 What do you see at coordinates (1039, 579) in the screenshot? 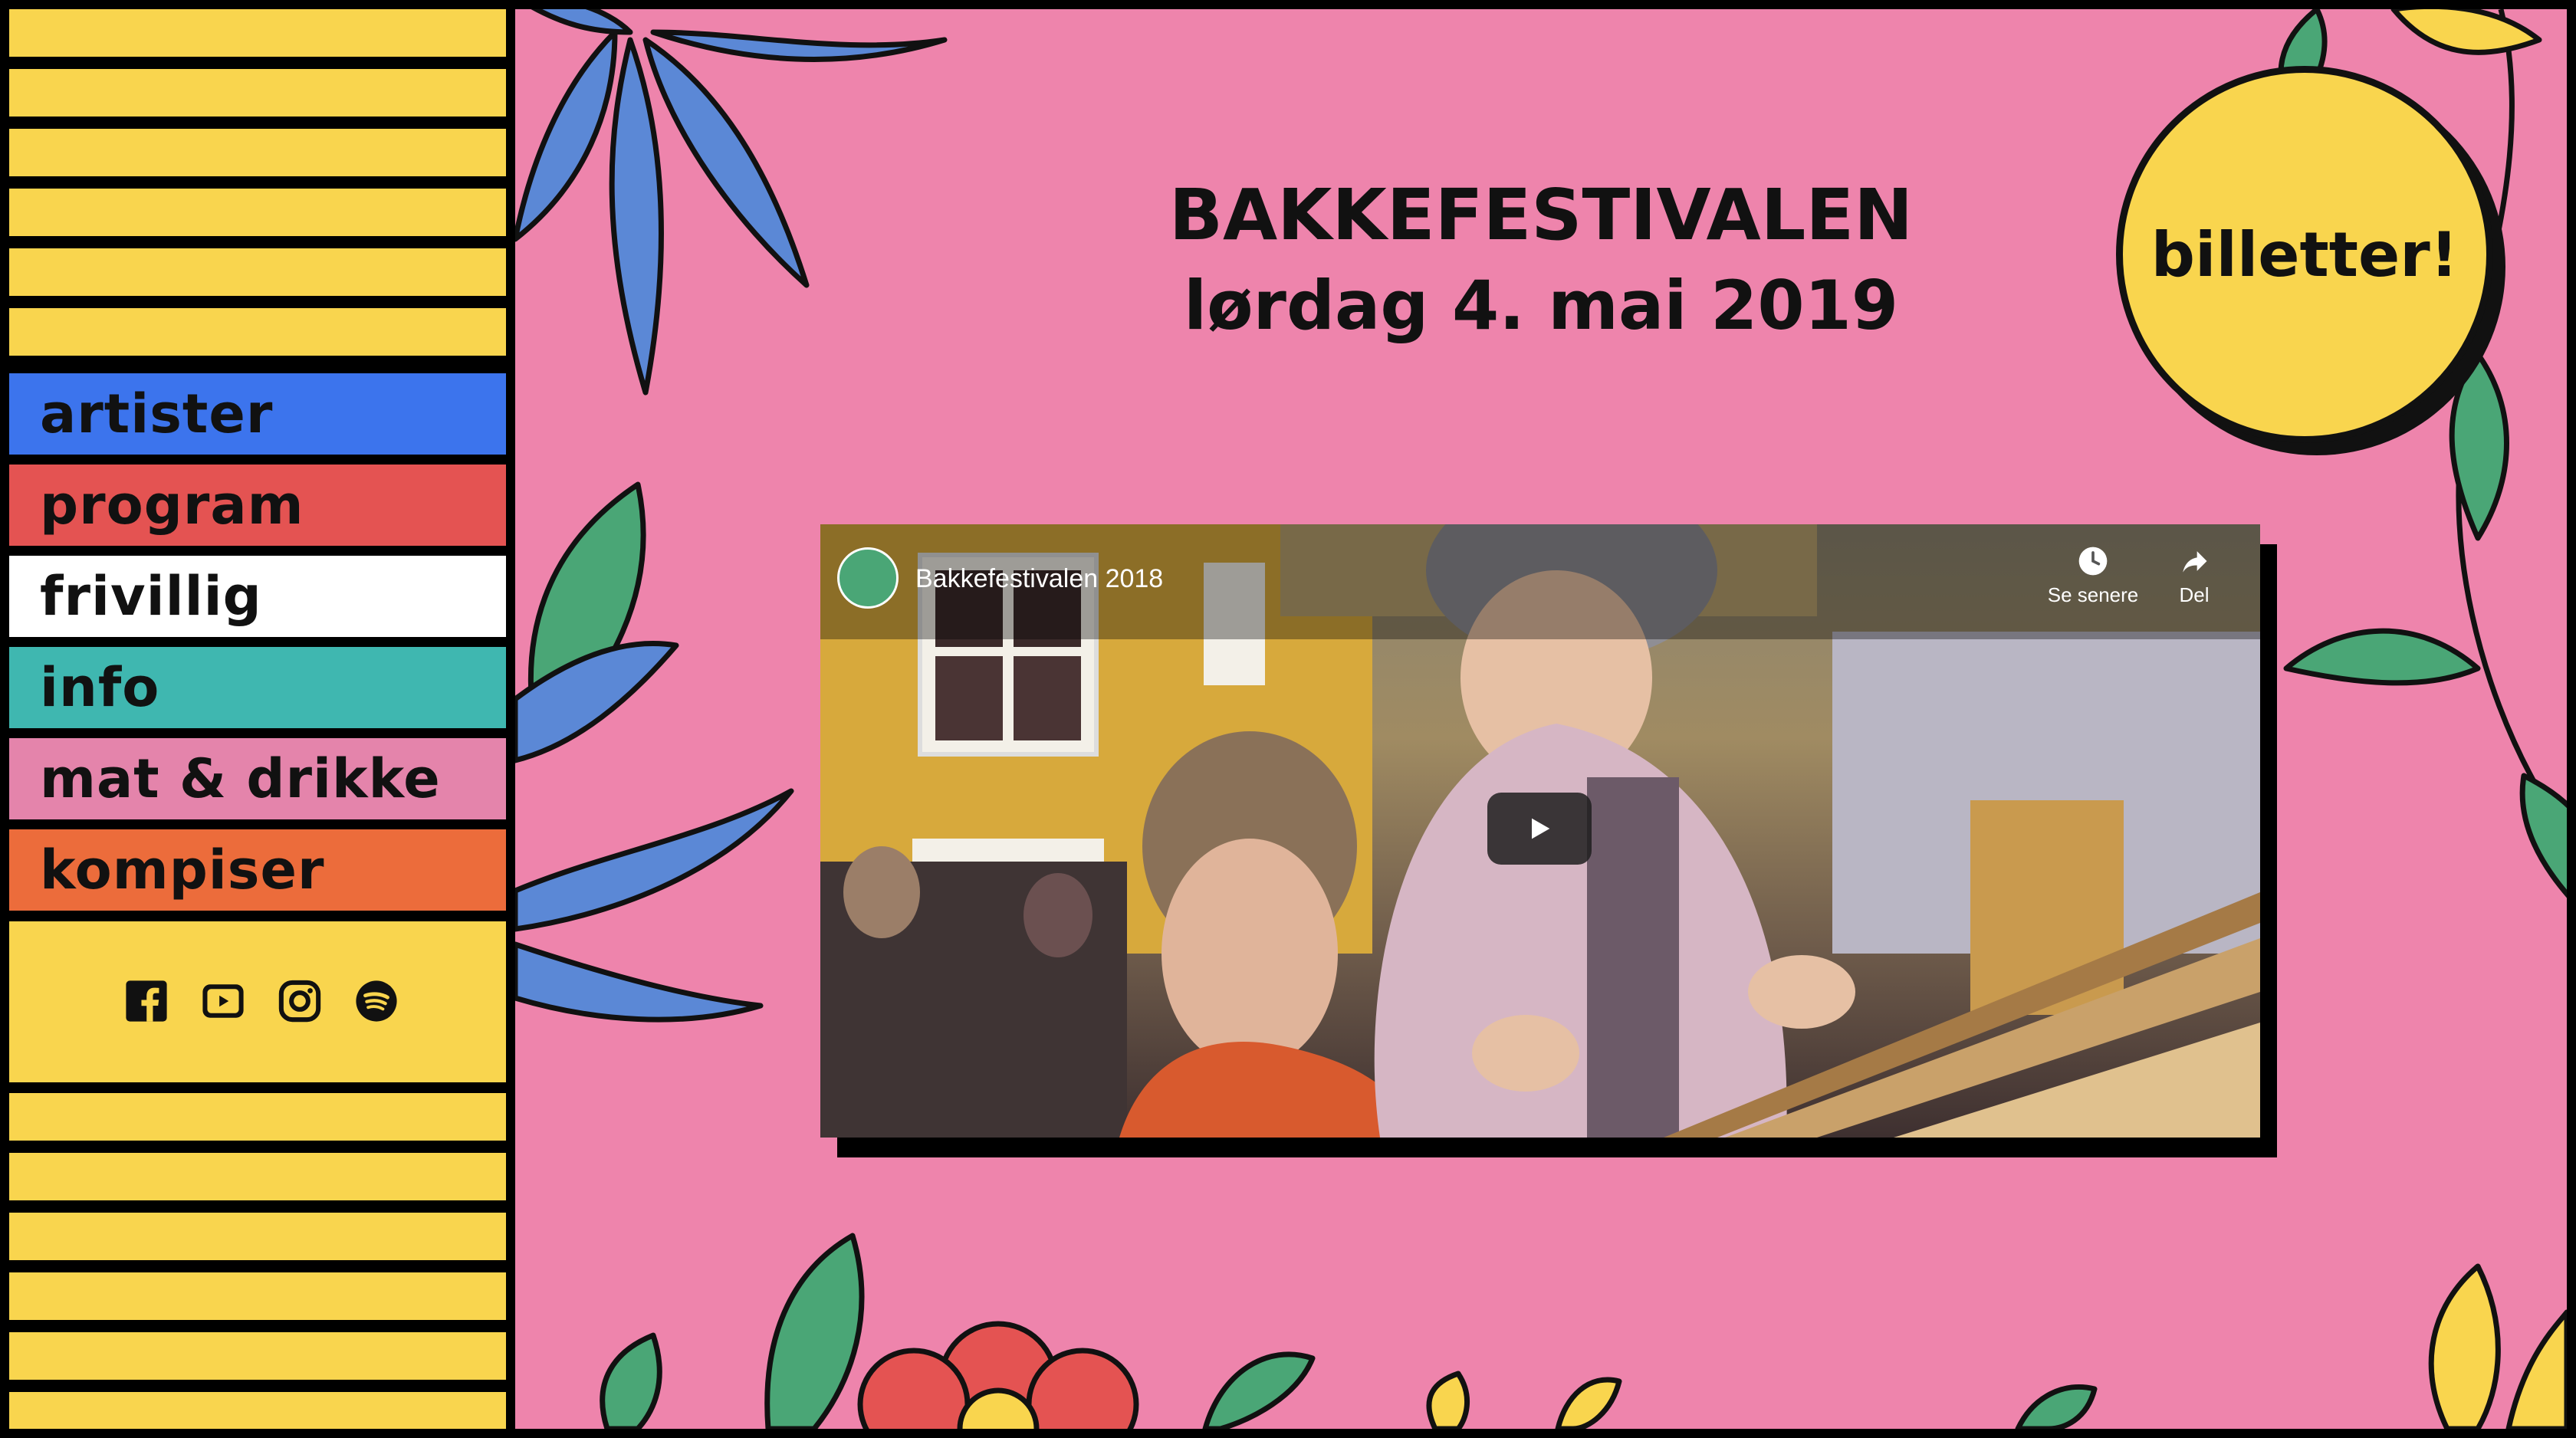
I see `video-title: Bakkefestivalen 2018` at bounding box center [1039, 579].